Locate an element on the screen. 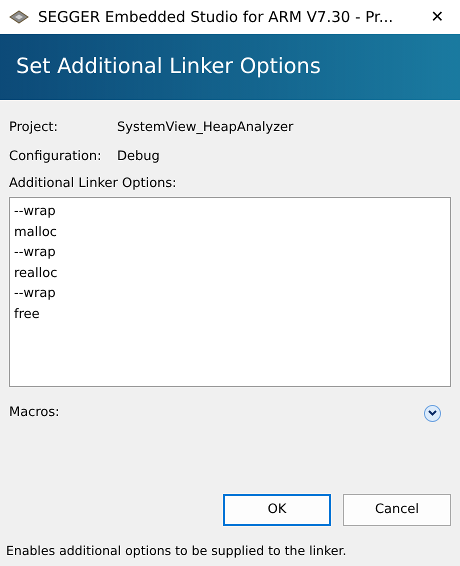 The image size is (460, 566). chevron-icon is located at coordinates (432, 413).